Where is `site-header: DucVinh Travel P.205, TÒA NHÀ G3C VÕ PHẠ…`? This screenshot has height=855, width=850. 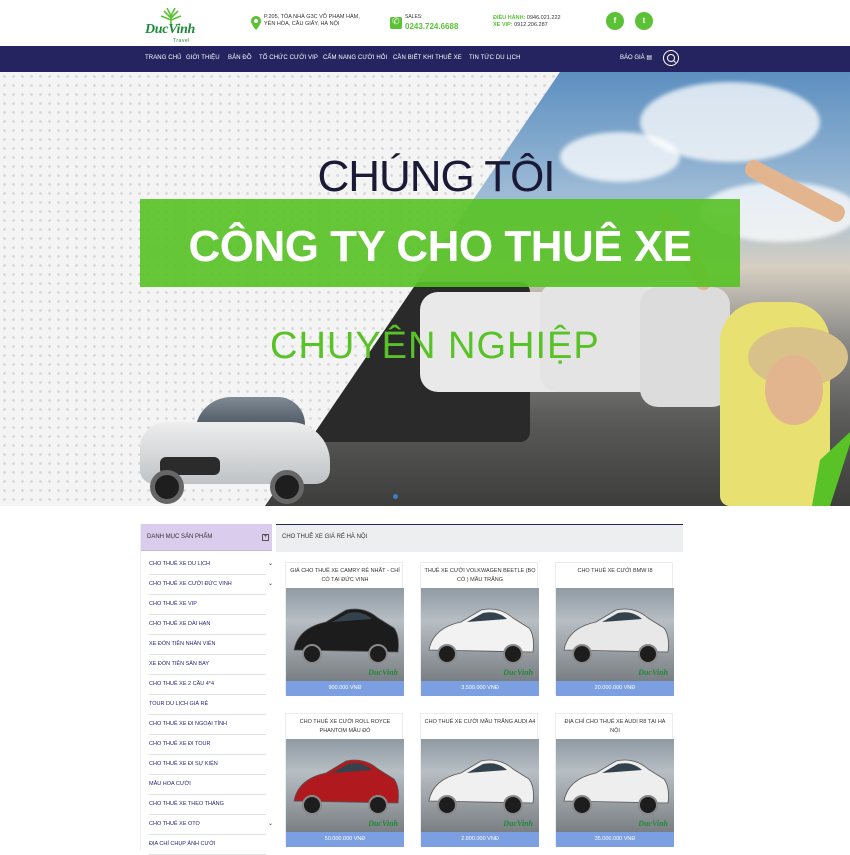 site-header: DucVinh Travel P.205, TÒA NHÀ G3C VÕ PHẠ… is located at coordinates (425, 23).